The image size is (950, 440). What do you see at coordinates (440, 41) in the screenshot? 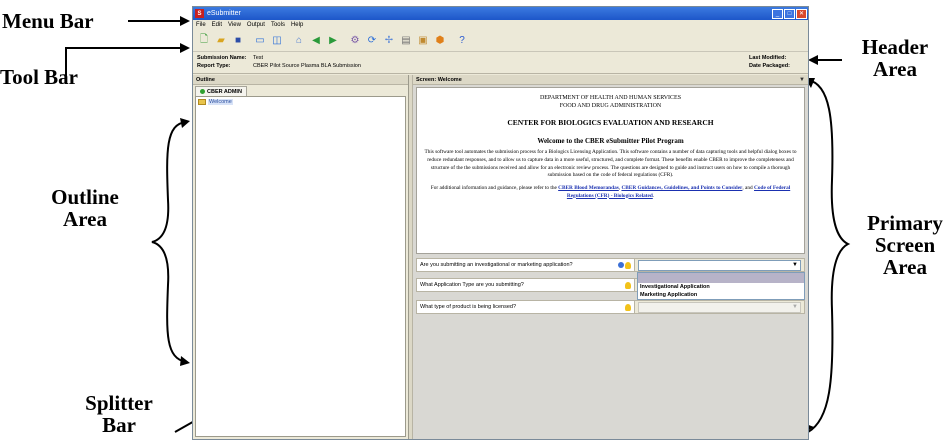
I see `stop-icon: ⬢` at bounding box center [440, 41].